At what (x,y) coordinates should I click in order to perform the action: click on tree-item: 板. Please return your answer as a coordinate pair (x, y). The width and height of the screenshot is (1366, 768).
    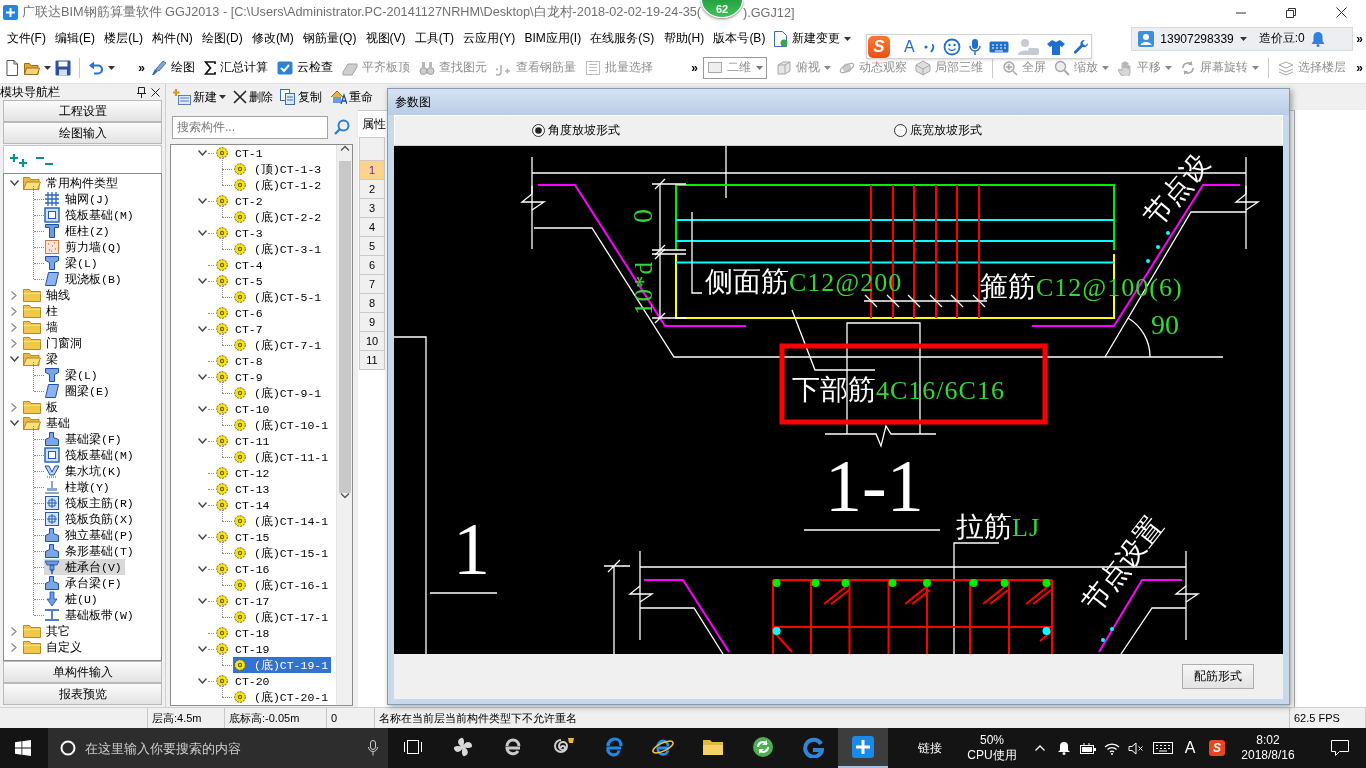
    Looking at the image, I should click on (42, 407).